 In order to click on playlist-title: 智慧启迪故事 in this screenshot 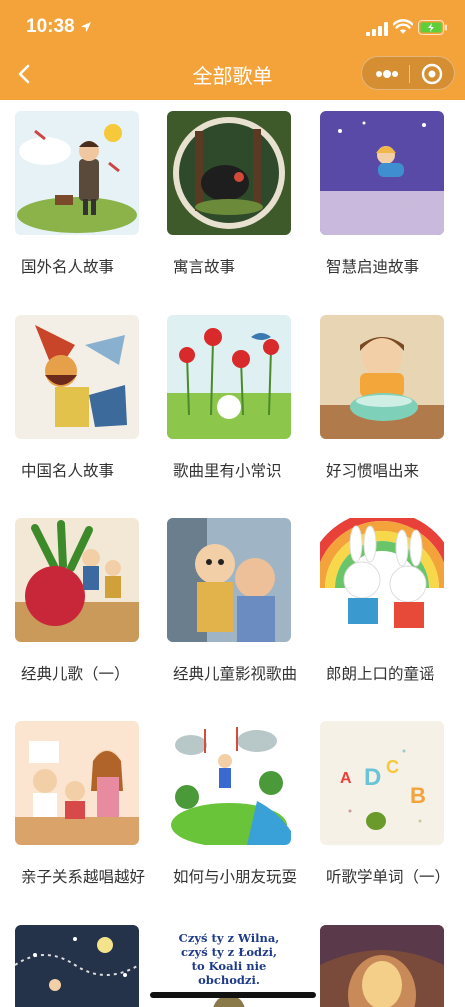, I will do `click(373, 267)`.